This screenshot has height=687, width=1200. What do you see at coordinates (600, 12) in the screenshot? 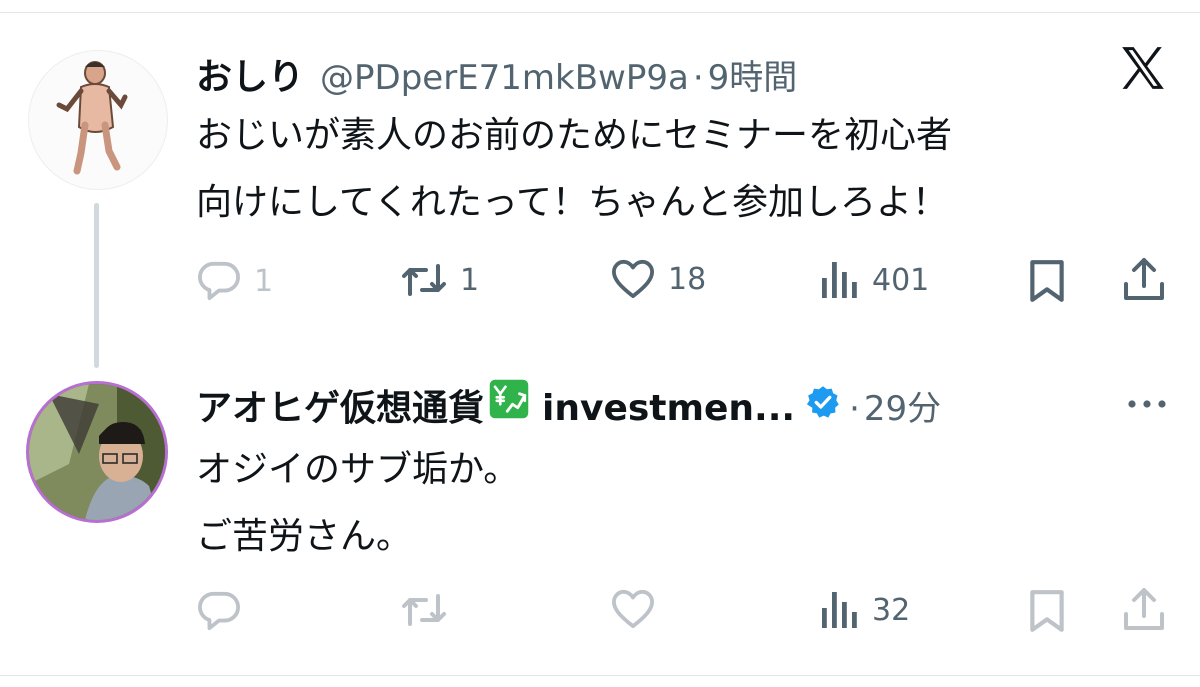
I see `top-divider` at bounding box center [600, 12].